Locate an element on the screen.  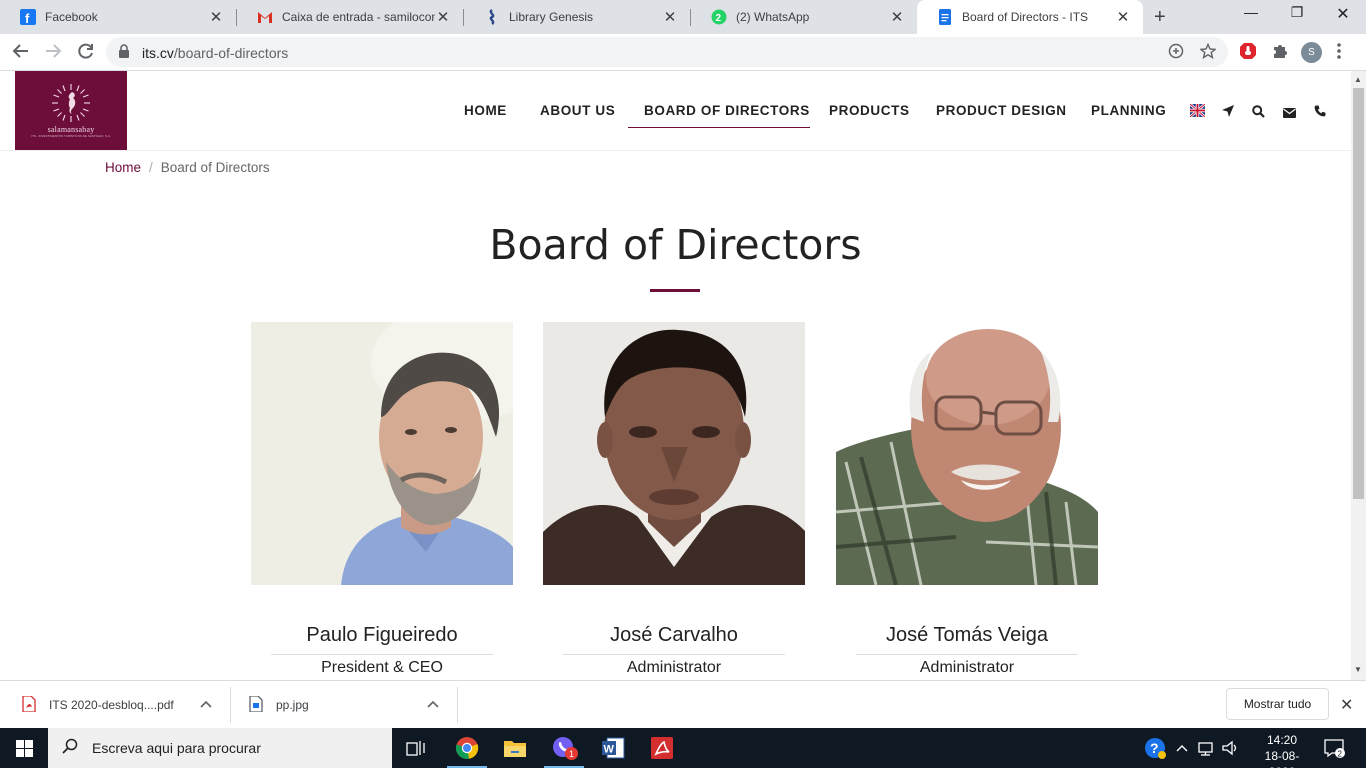
clock-date: 18-08-2020 is located at coordinates (1282, 764).